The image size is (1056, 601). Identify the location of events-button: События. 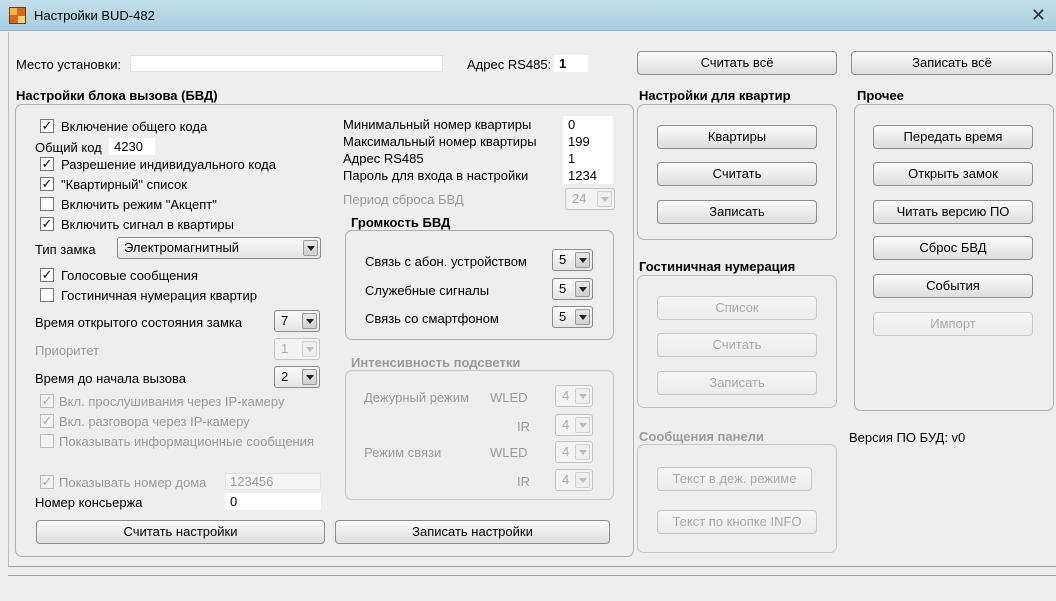
(953, 286).